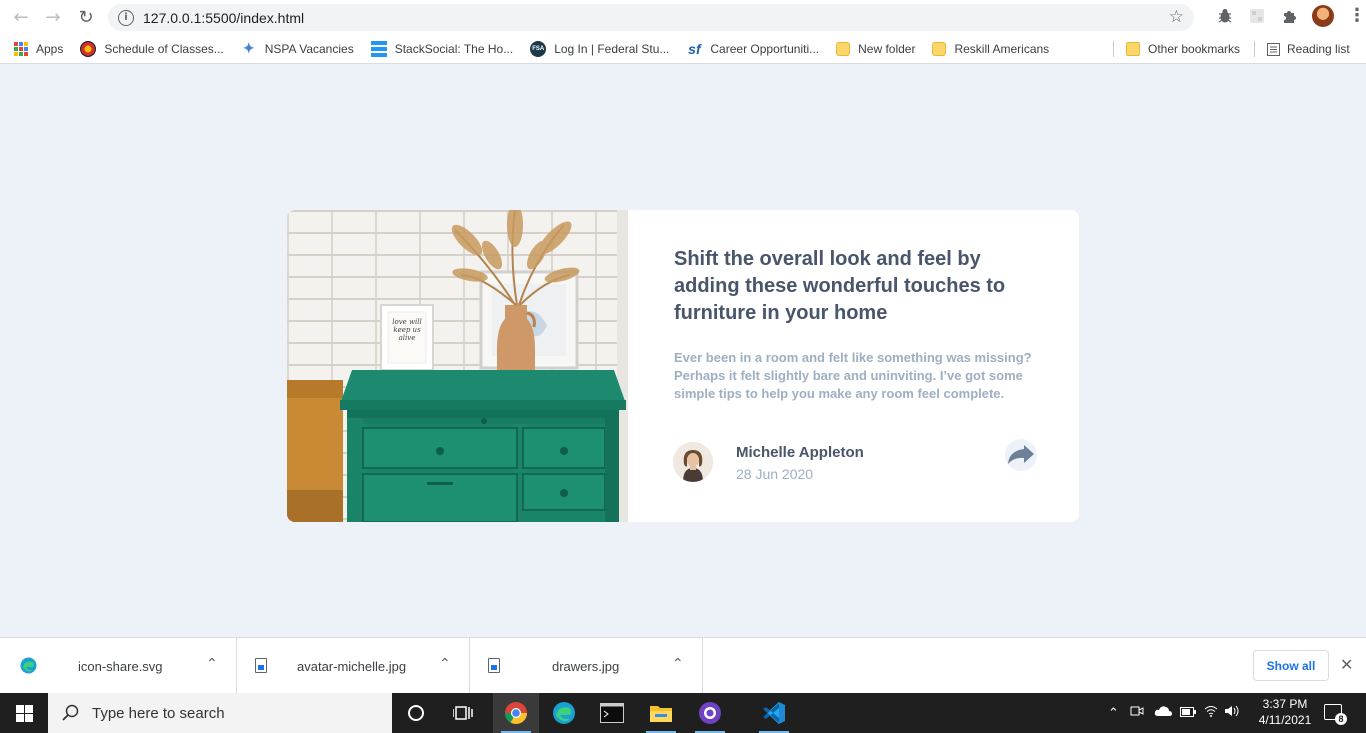 This screenshot has width=1366, height=733. What do you see at coordinates (774, 713) in the screenshot?
I see `vscode-taskbar-icon` at bounding box center [774, 713].